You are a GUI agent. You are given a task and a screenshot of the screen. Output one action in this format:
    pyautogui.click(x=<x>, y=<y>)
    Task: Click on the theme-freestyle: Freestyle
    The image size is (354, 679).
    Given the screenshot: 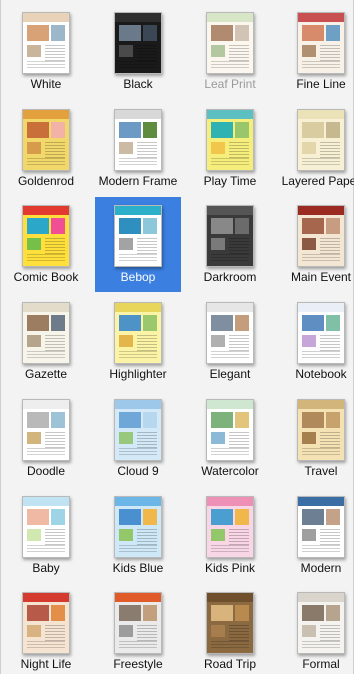 What is the action you would take?
    pyautogui.click(x=138, y=631)
    